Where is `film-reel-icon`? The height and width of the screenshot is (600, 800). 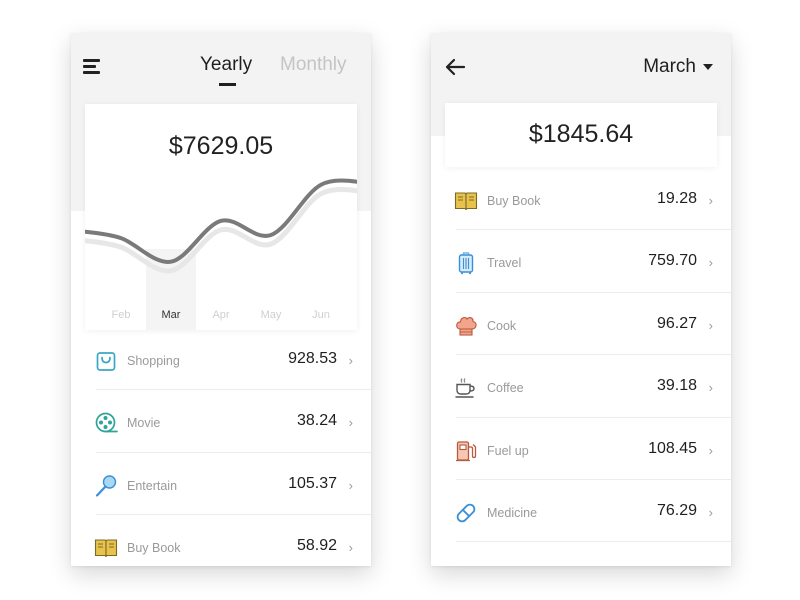
film-reel-icon is located at coordinates (106, 423).